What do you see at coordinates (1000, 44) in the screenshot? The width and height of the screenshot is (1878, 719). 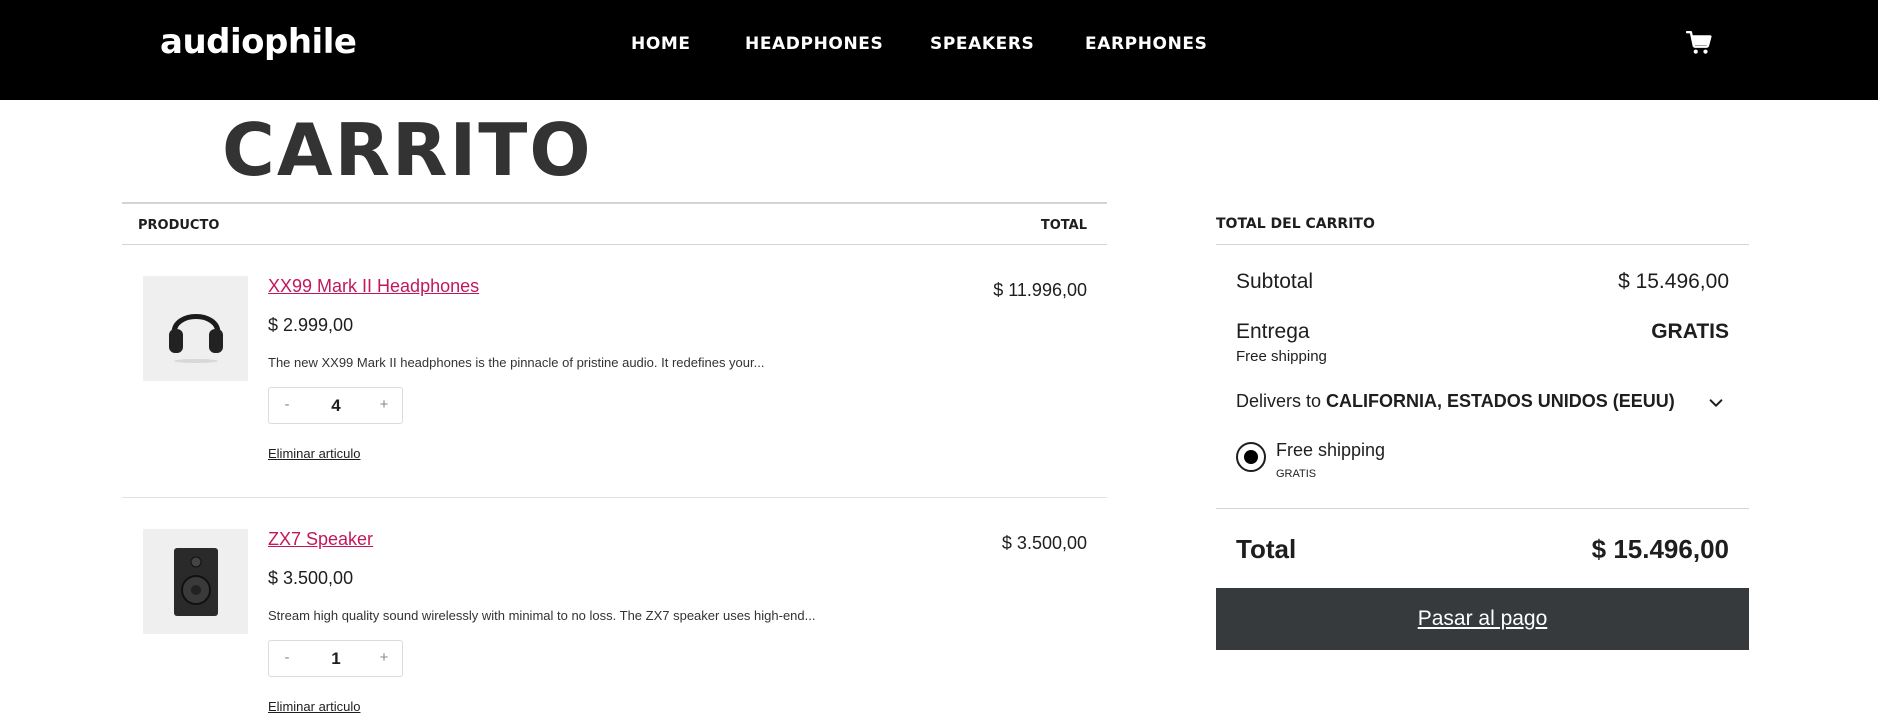 I see `nav-speakers: SPEAKERS` at bounding box center [1000, 44].